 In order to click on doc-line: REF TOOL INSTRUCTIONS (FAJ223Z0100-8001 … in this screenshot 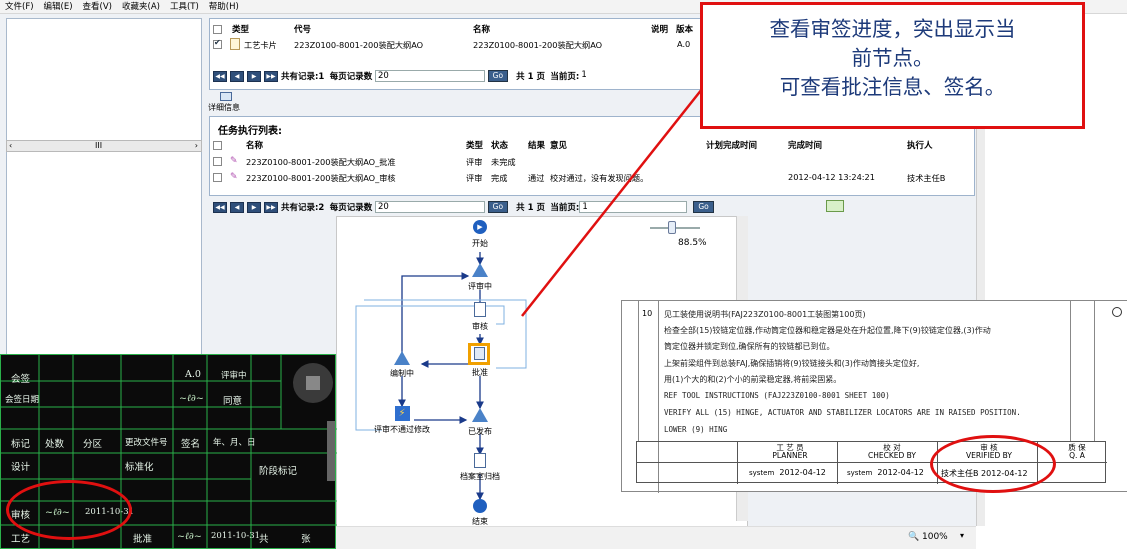, I will do `click(777, 395)`.